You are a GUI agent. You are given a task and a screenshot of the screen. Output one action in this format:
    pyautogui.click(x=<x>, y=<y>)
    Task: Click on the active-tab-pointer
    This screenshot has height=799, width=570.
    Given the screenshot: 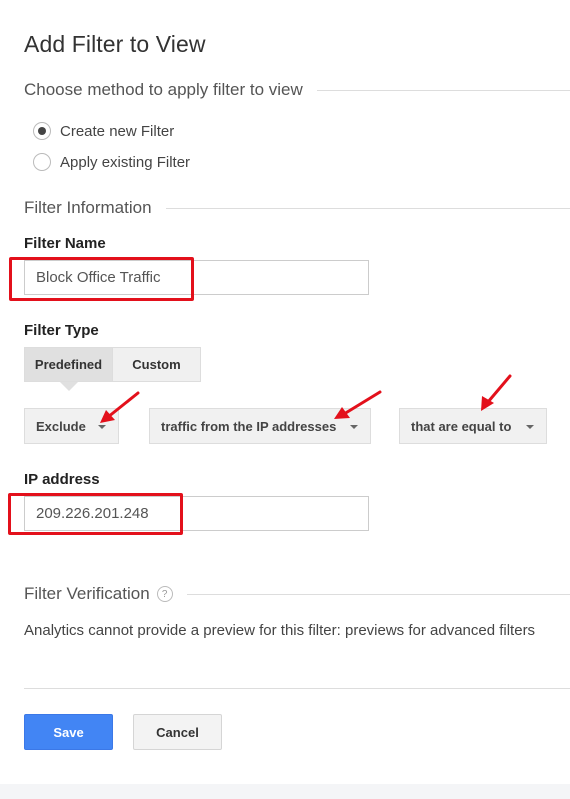 What is the action you would take?
    pyautogui.click(x=69, y=386)
    